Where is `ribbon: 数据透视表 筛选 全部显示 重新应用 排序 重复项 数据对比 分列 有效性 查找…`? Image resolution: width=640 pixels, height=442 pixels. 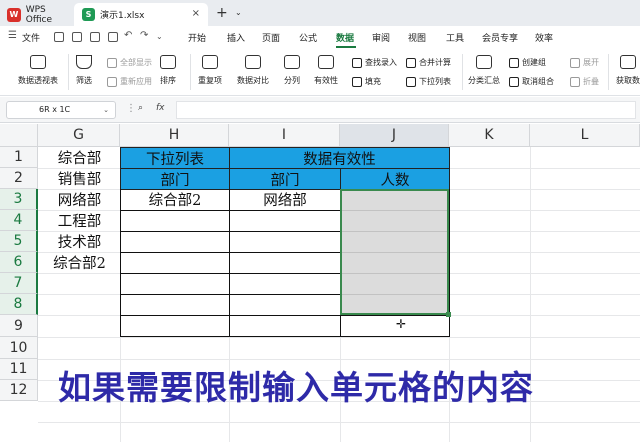 ribbon: 数据透视表 筛选 全部显示 重新应用 排序 重复项 数据对比 分列 有效性 查找… is located at coordinates (320, 72).